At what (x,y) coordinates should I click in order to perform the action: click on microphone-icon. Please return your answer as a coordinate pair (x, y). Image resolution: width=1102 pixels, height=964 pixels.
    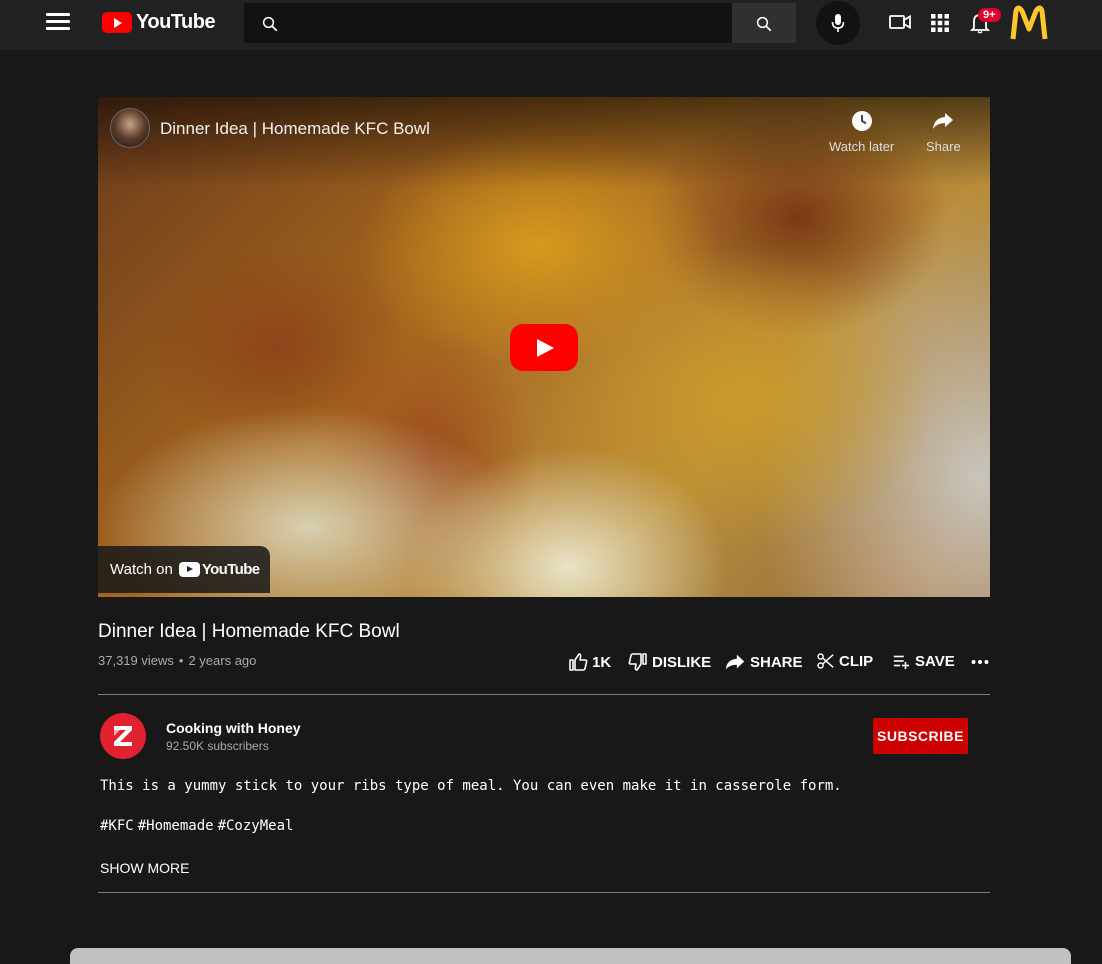
    Looking at the image, I should click on (838, 23).